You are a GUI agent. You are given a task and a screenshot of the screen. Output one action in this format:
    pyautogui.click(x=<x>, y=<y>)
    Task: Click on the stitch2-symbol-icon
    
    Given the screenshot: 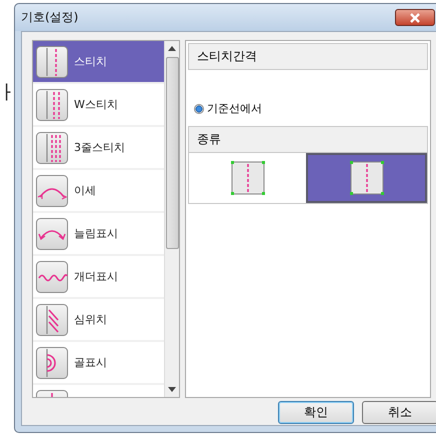 What is the action you would take?
    pyautogui.click(x=52, y=104)
    